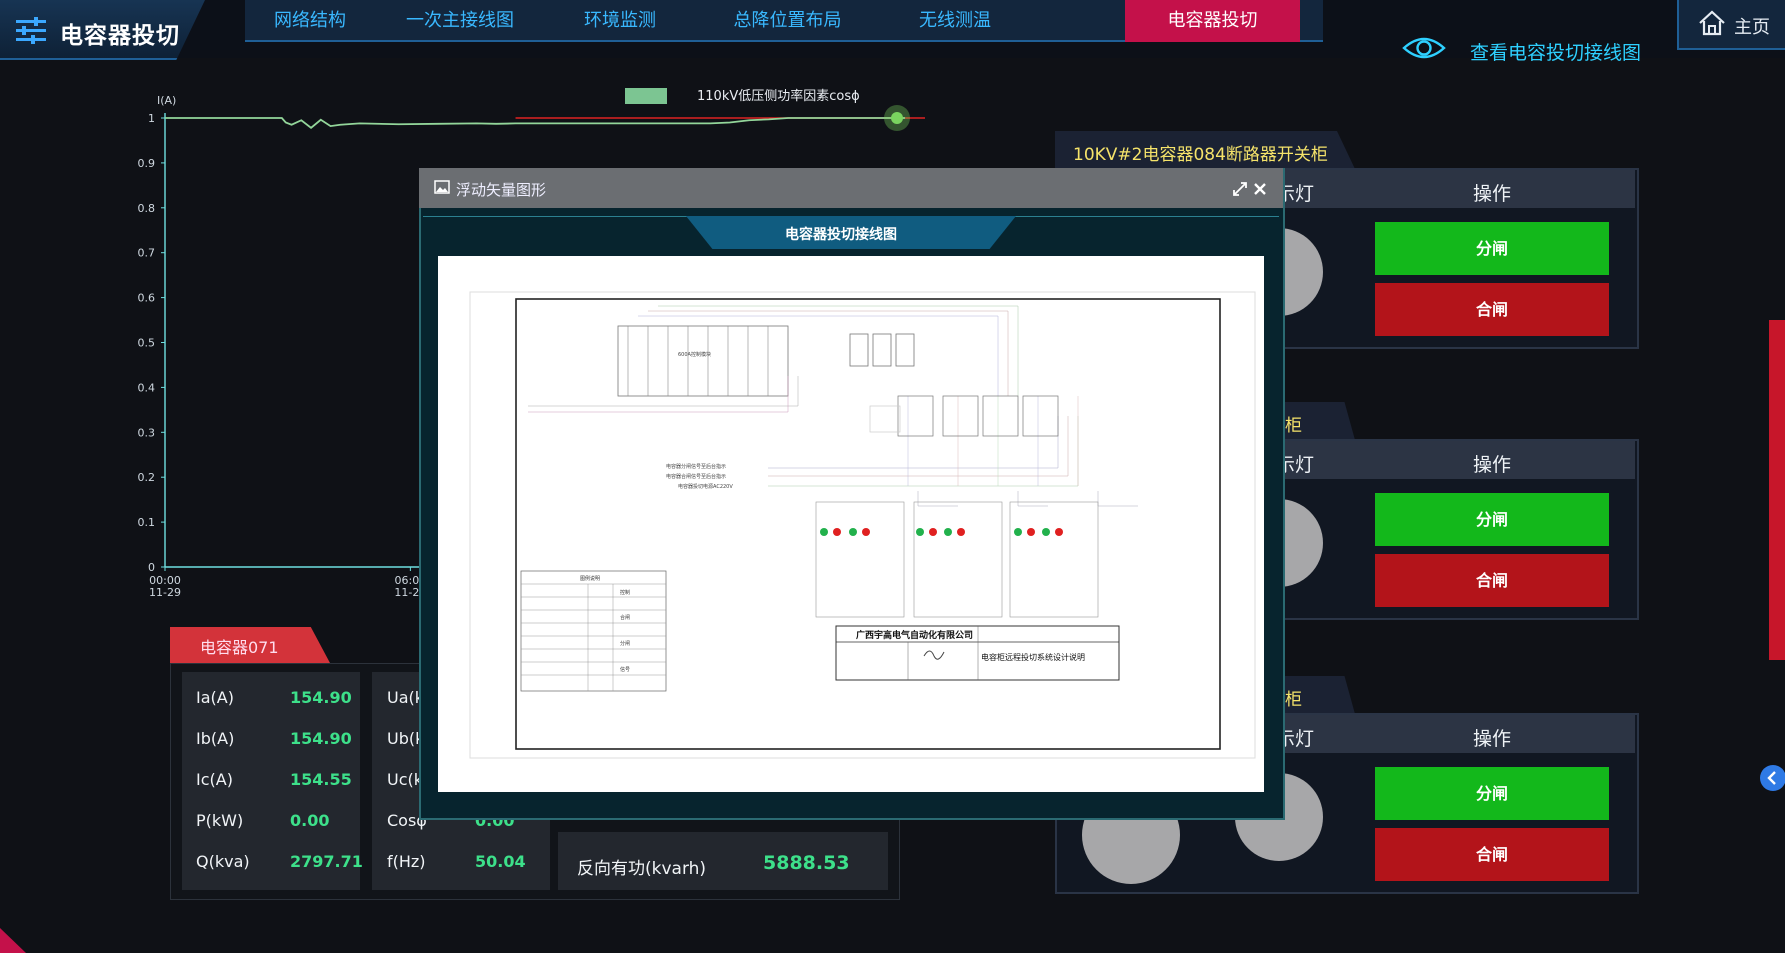 The image size is (1785, 953). What do you see at coordinates (1424, 48) in the screenshot?
I see `eye-icon` at bounding box center [1424, 48].